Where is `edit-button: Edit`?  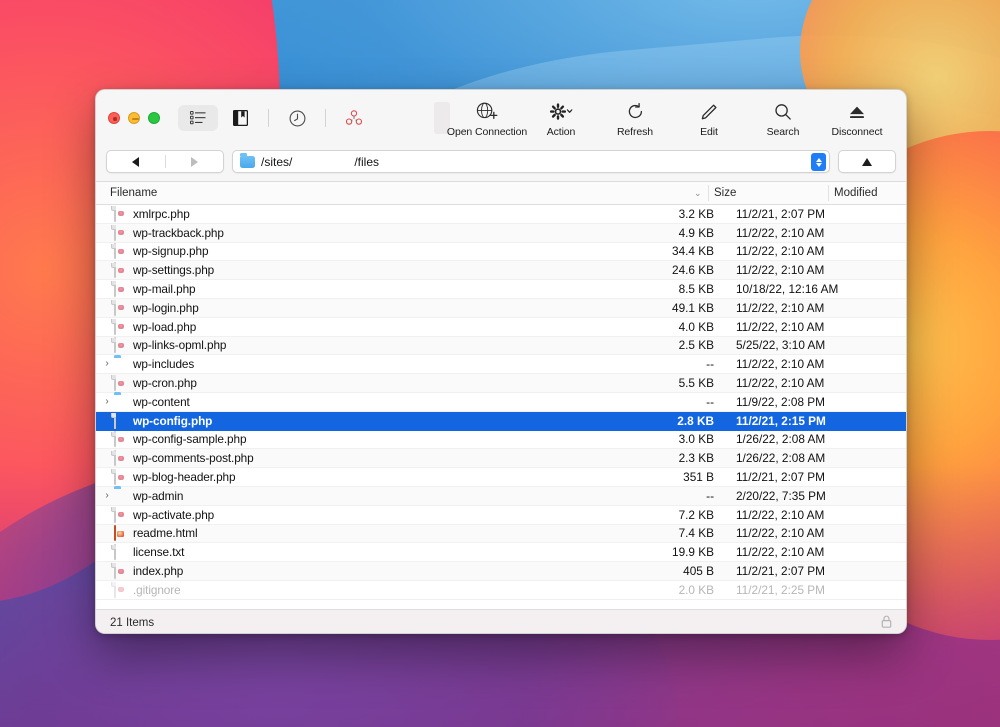 edit-button: Edit is located at coordinates (709, 118).